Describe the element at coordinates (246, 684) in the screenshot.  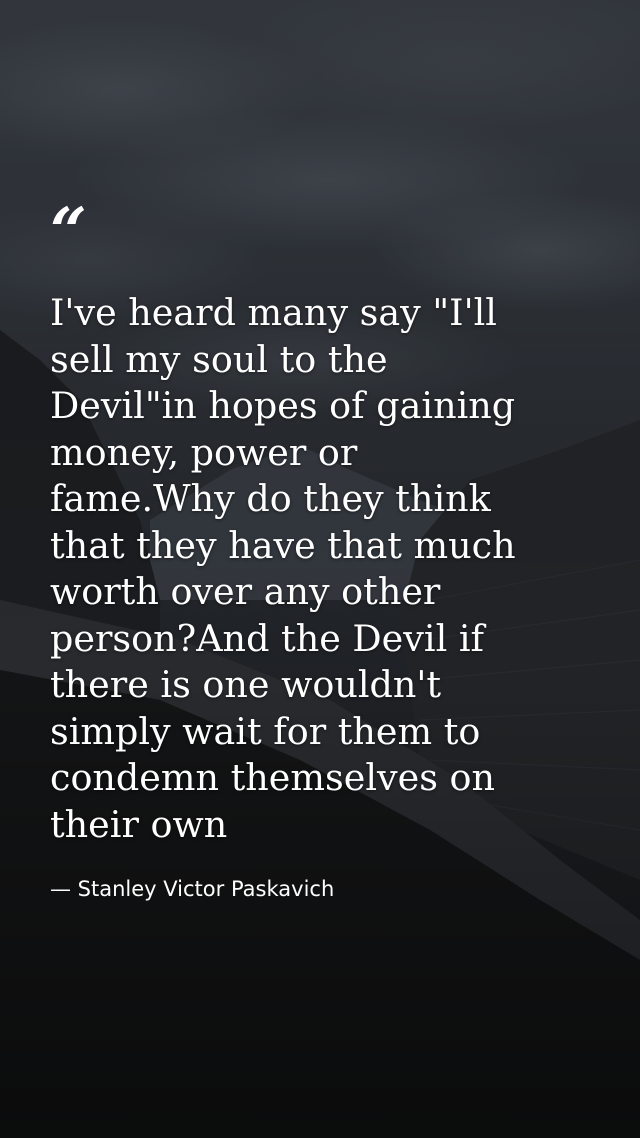
I see `quote-line: there is one wouldn't` at that location.